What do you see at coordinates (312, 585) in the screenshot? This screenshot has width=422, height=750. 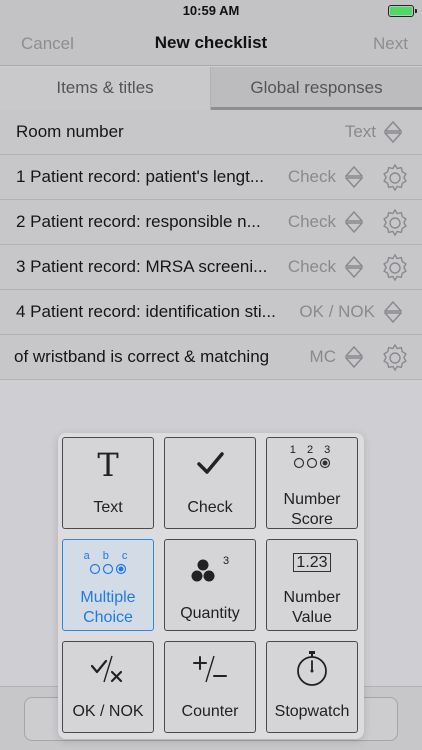 I see `type-number-value-button: 1.23 Number Value` at bounding box center [312, 585].